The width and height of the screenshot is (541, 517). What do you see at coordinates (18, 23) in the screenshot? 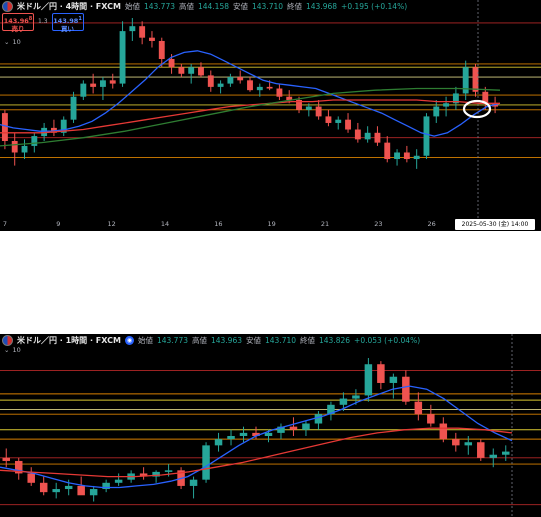
I see `sell-button: 143.968 売り` at bounding box center [18, 23].